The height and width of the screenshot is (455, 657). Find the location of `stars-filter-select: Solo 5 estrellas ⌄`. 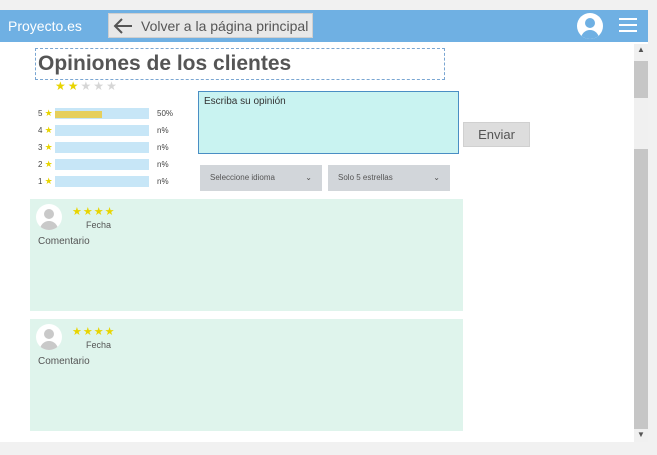

stars-filter-select: Solo 5 estrellas ⌄ is located at coordinates (389, 178).